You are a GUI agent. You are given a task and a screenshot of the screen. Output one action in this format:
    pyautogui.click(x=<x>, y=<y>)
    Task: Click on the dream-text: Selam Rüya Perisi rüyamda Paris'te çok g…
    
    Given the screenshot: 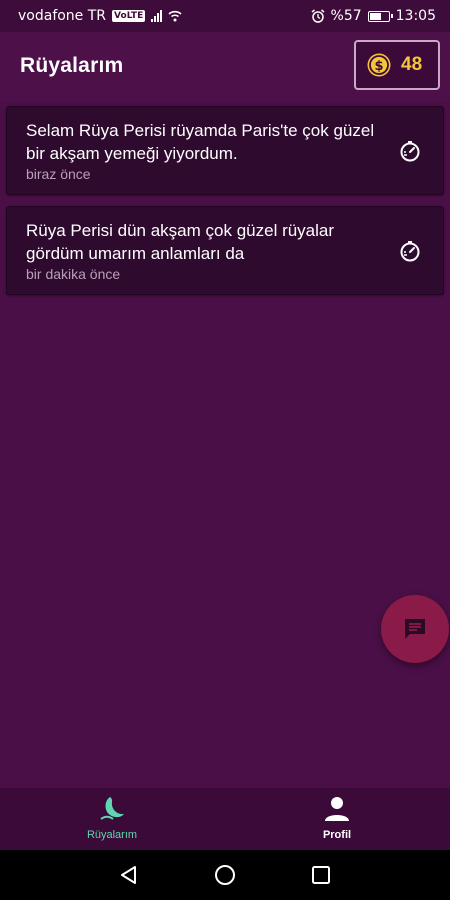 What is the action you would take?
    pyautogui.click(x=200, y=142)
    